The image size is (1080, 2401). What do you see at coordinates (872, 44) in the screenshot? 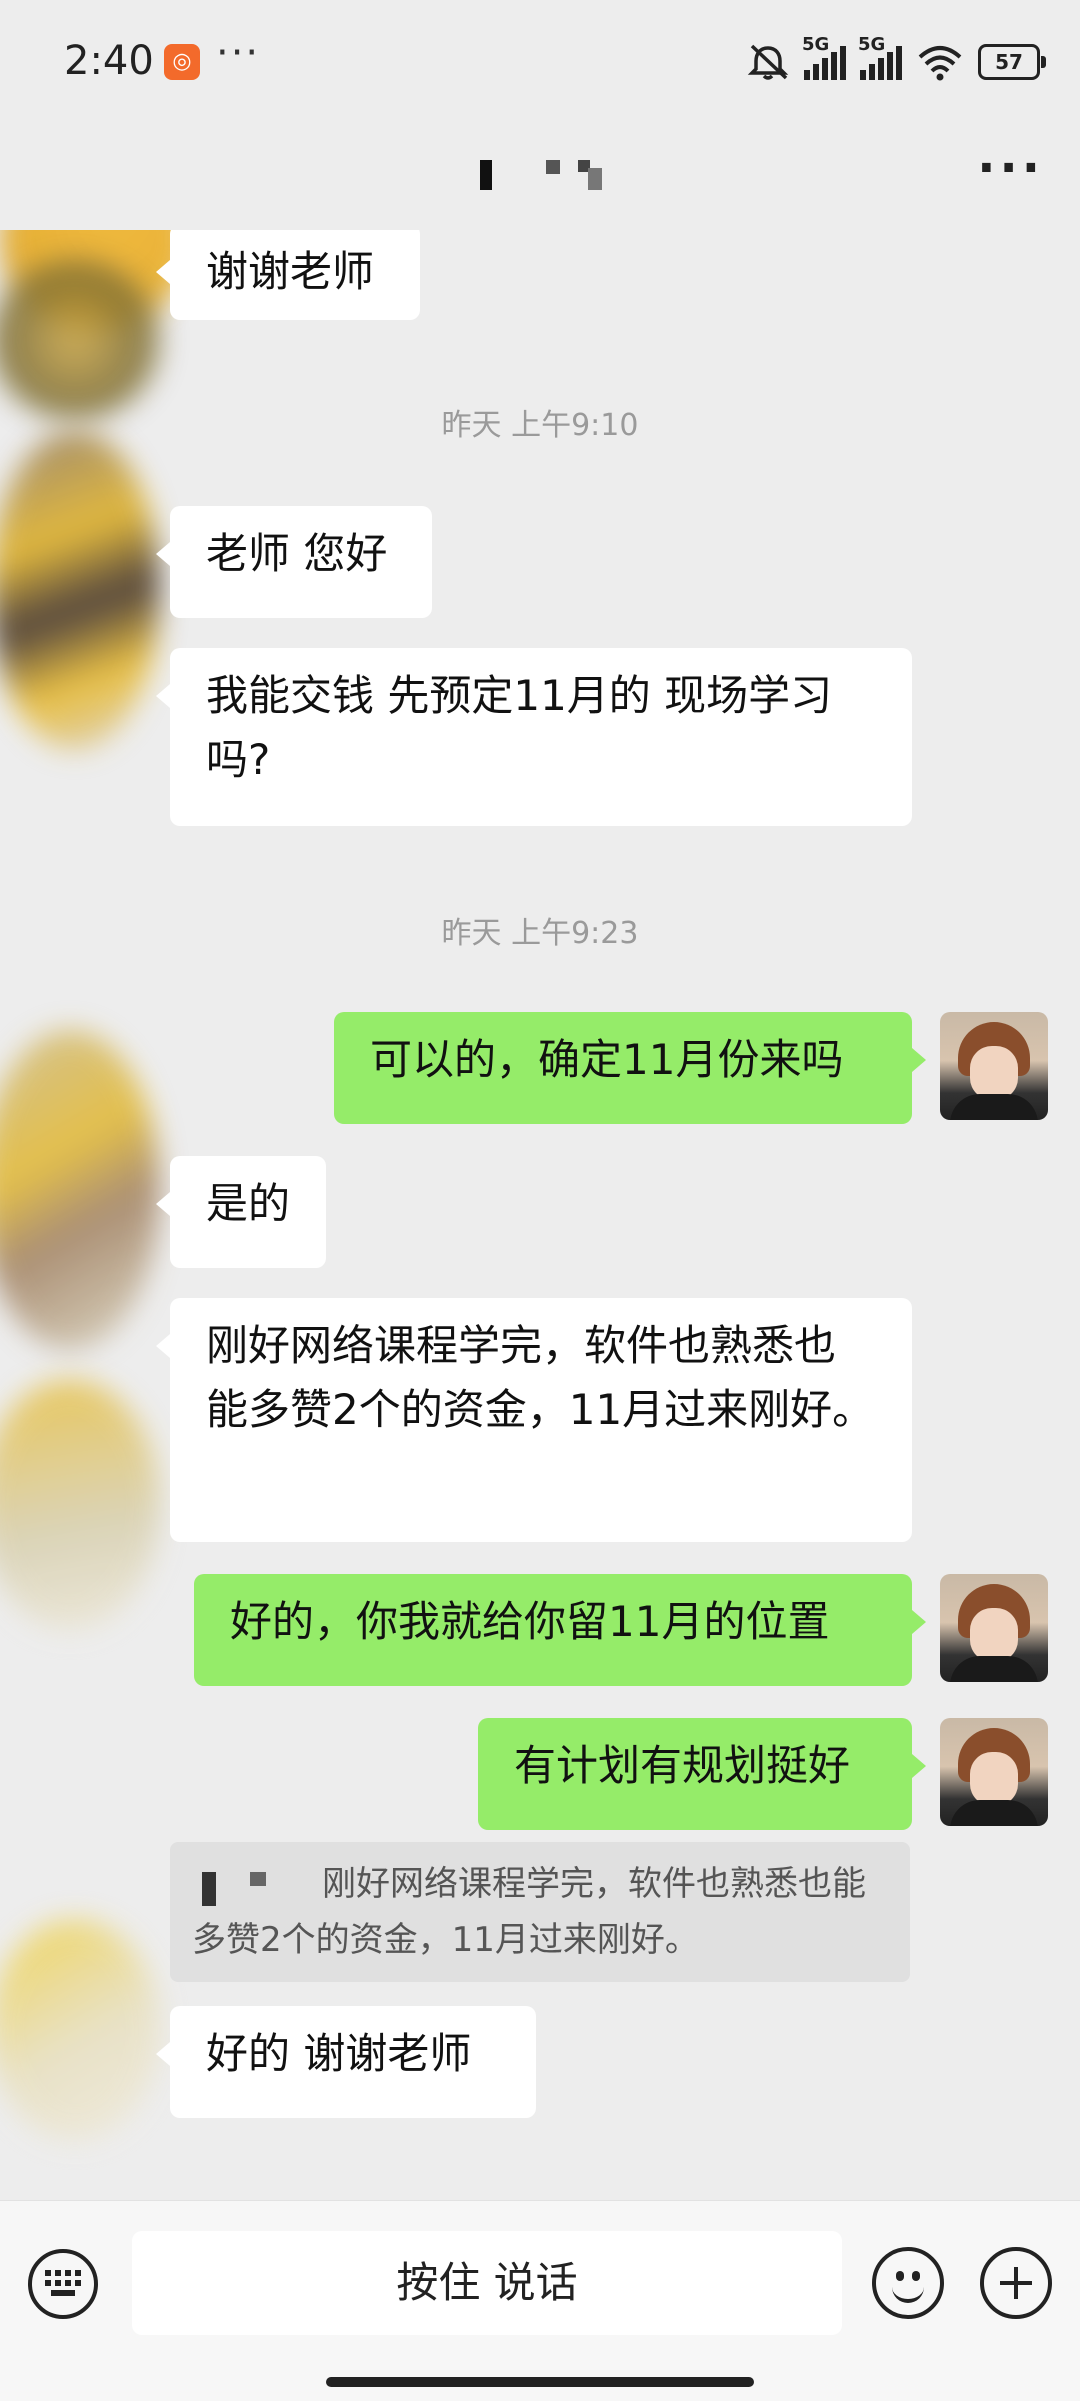
I see `network-label-2: 5G` at bounding box center [872, 44].